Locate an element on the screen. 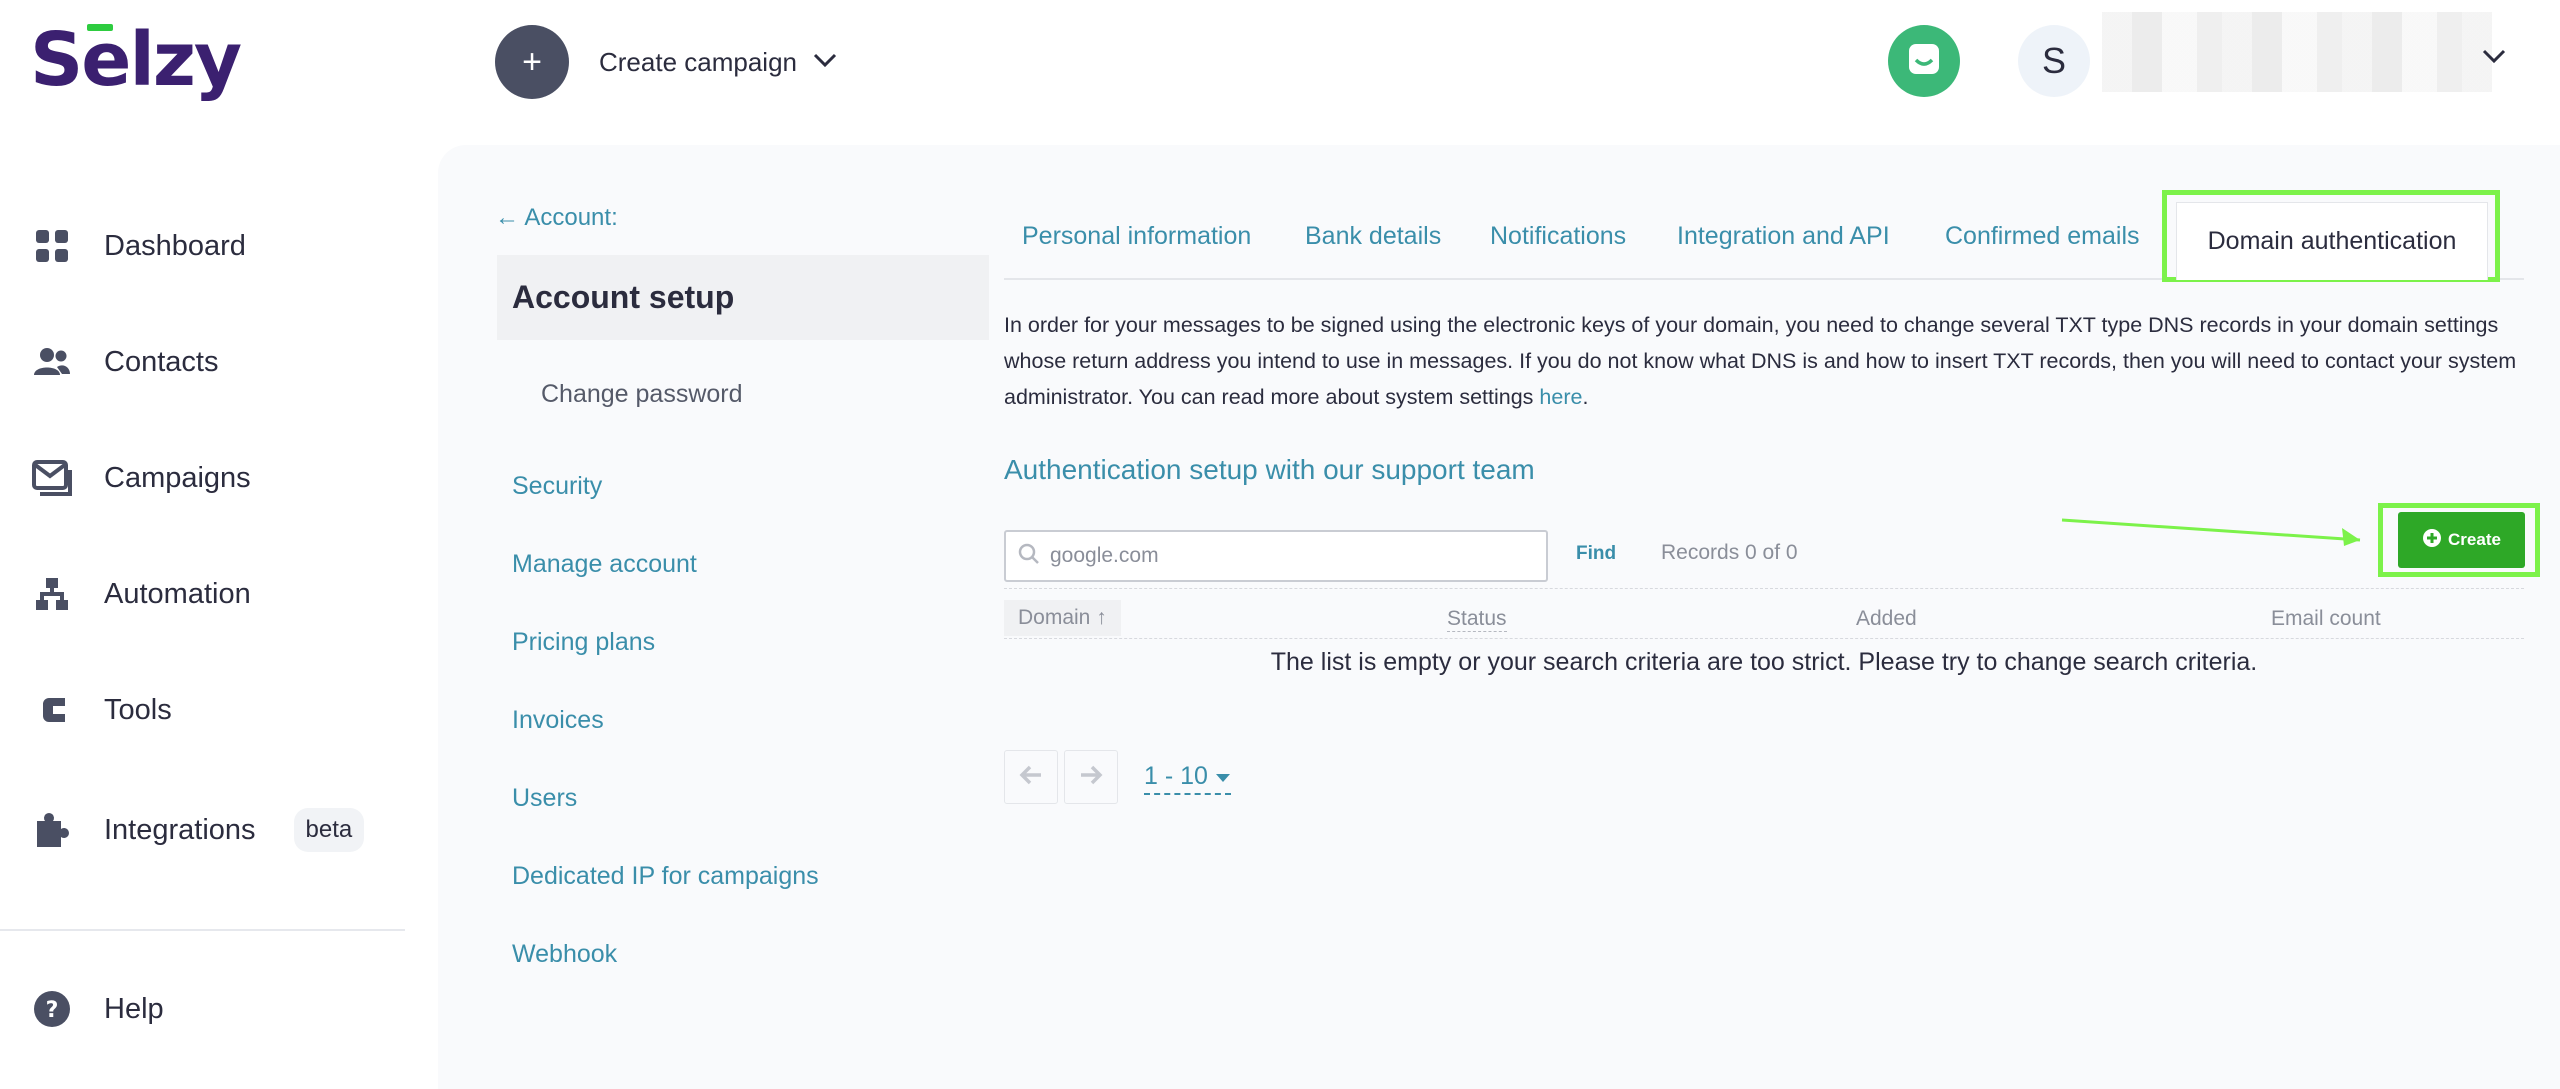 This screenshot has width=2560, height=1089. beta-badge: beta is located at coordinates (329, 830).